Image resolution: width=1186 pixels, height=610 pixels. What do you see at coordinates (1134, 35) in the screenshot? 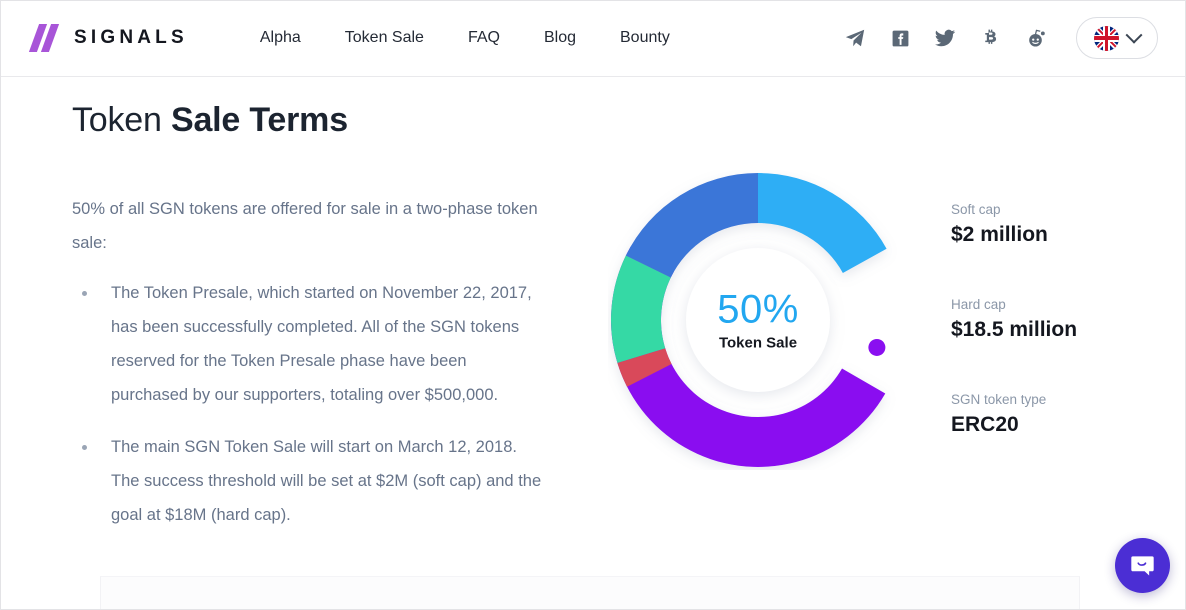
I see `chevron-down-icon` at bounding box center [1134, 35].